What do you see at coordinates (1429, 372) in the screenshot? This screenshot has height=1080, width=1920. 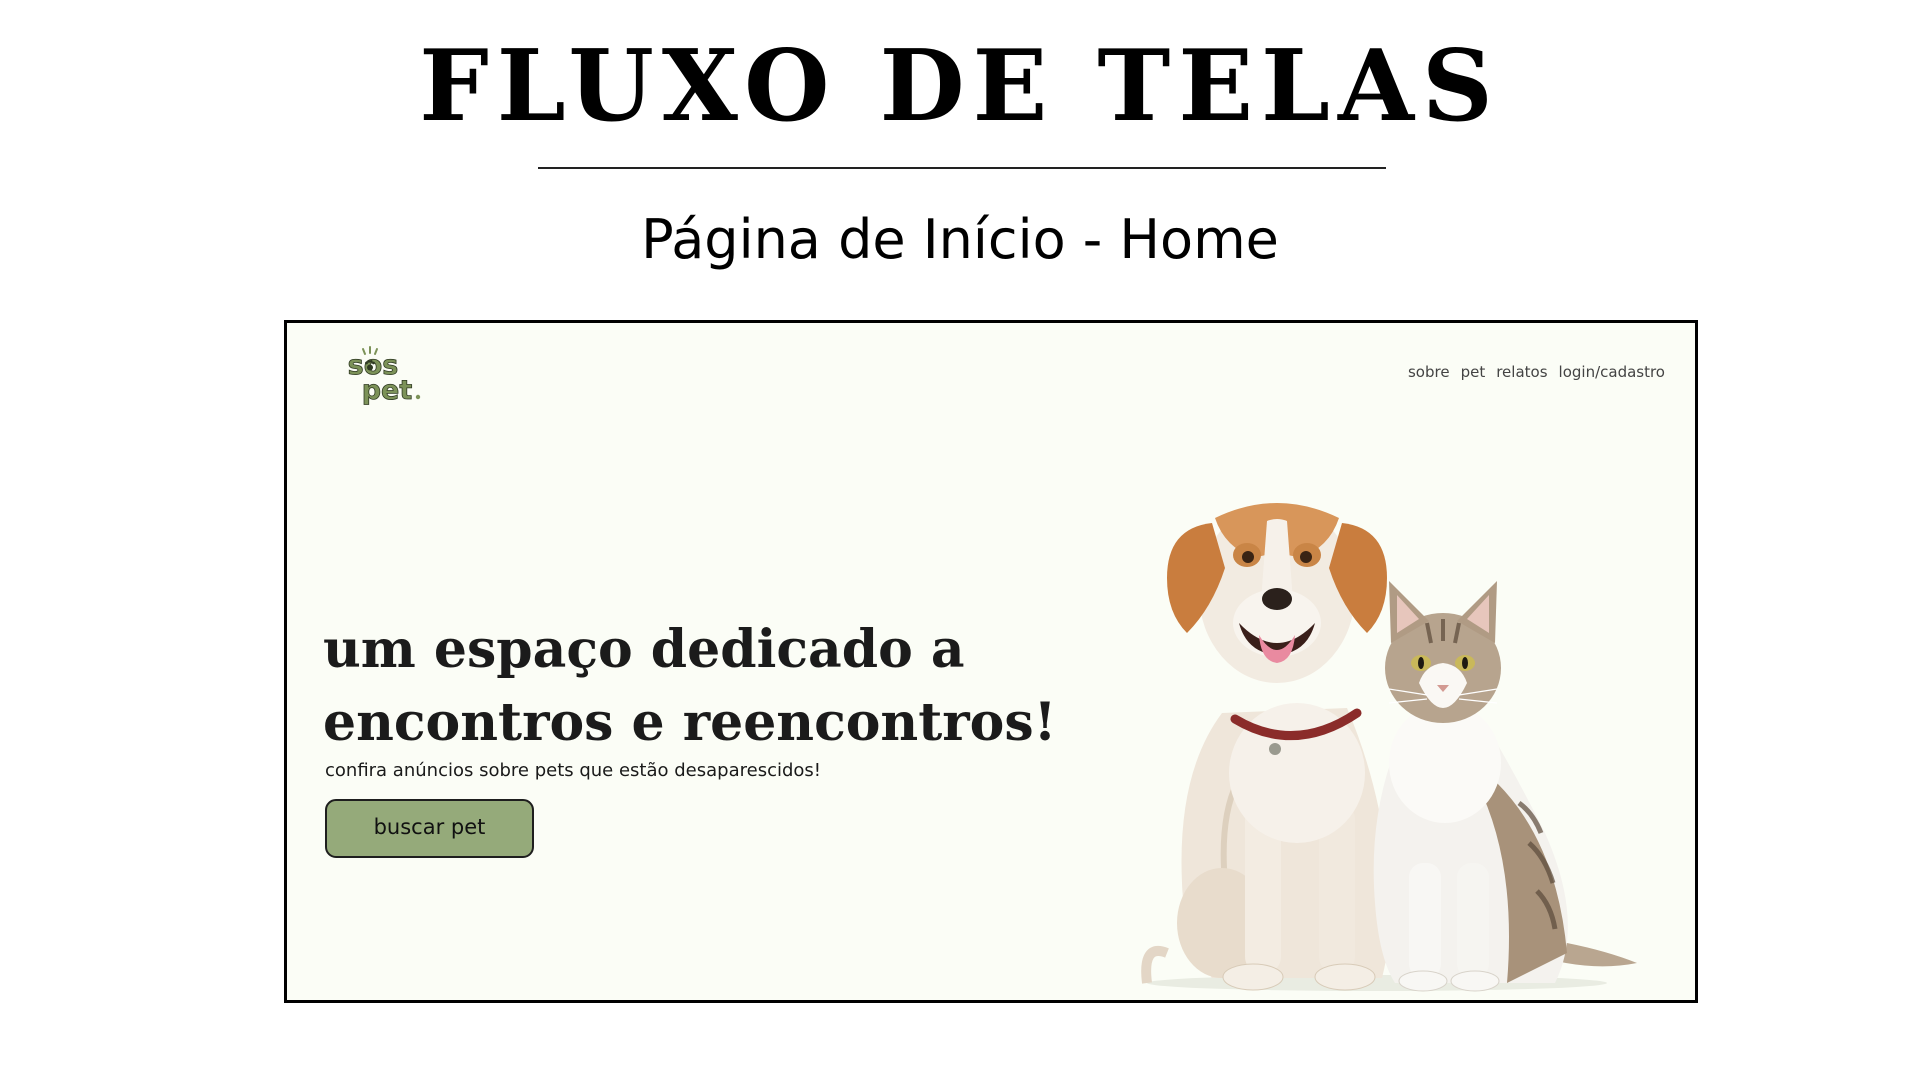 I see `nav-item-sobre: sobre` at bounding box center [1429, 372].